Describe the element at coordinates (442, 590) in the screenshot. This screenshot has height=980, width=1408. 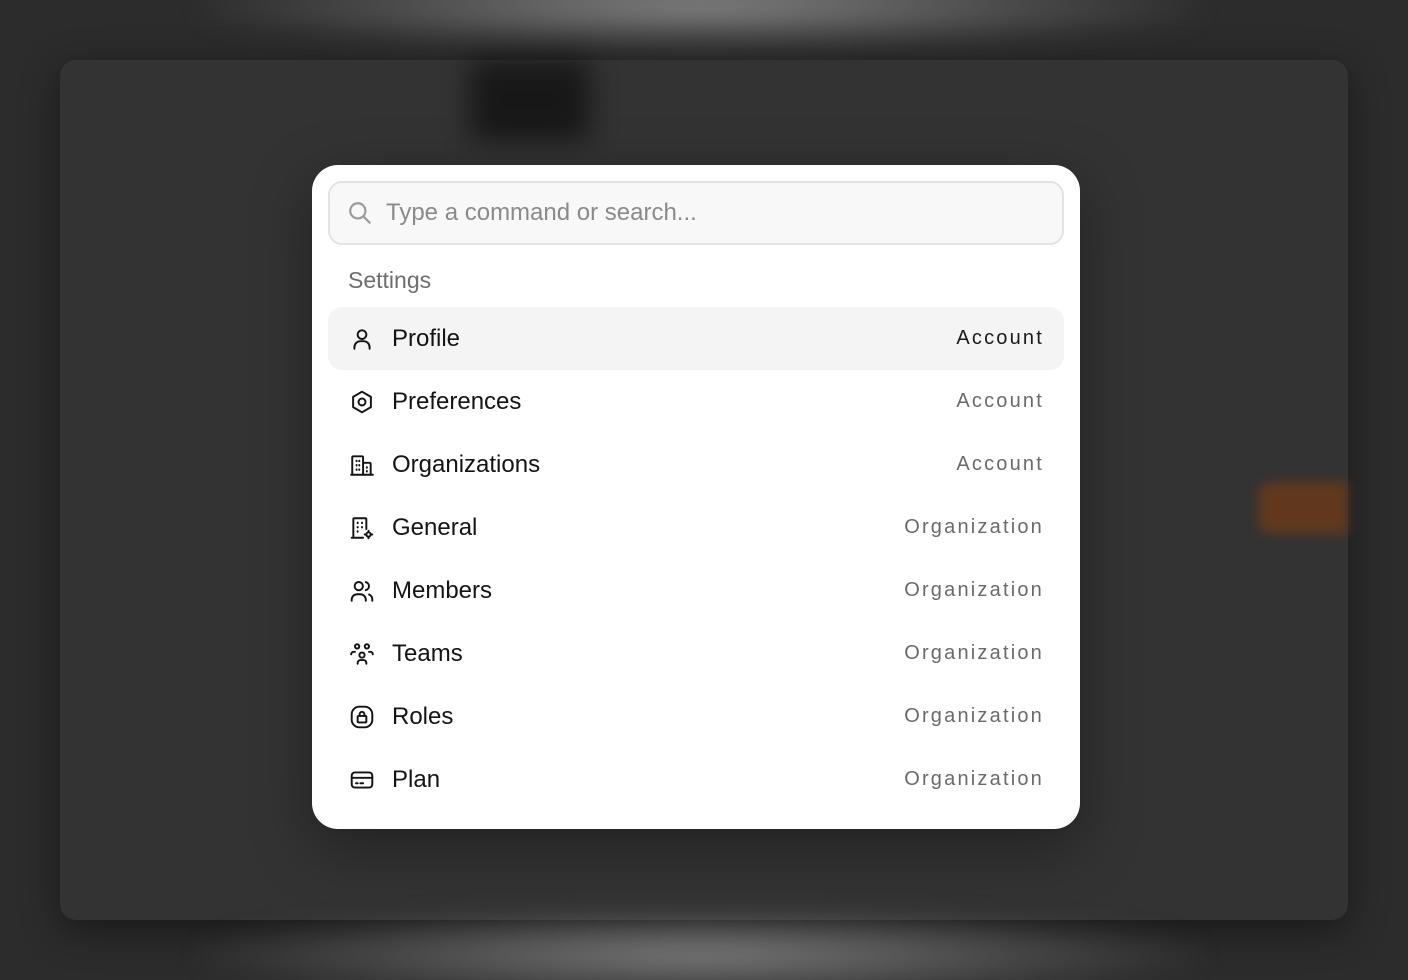
I see `item-label: Members` at that location.